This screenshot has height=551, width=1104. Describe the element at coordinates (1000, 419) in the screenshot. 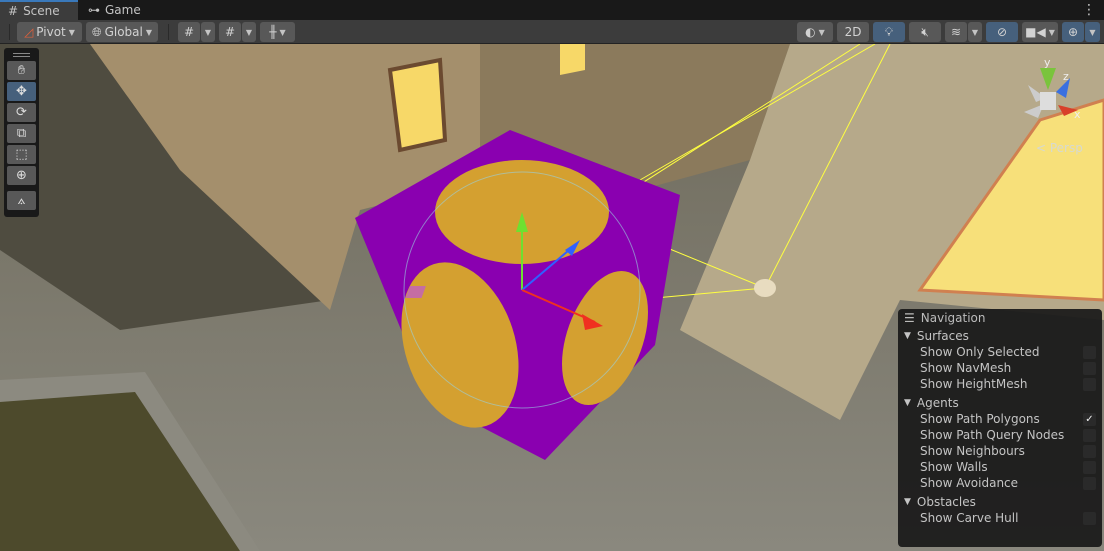

I see `nav-option: Show Path Polygons ✓` at that location.